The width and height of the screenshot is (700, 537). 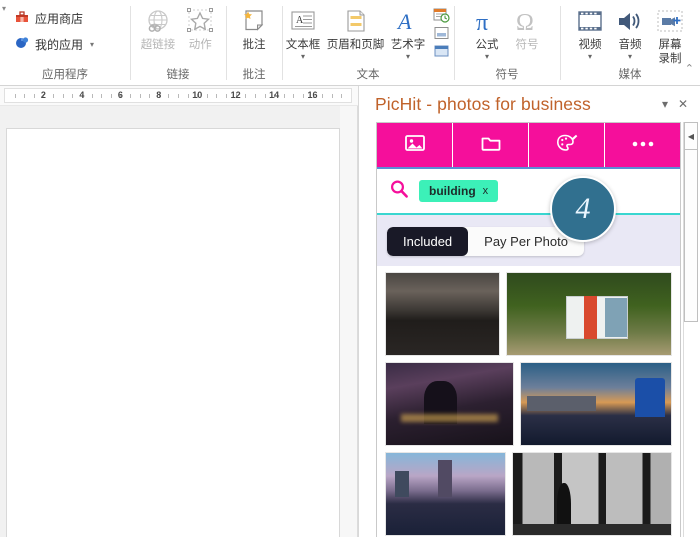 I want to click on collapse-ribbon-icon: ⌃, so click(x=689, y=68).